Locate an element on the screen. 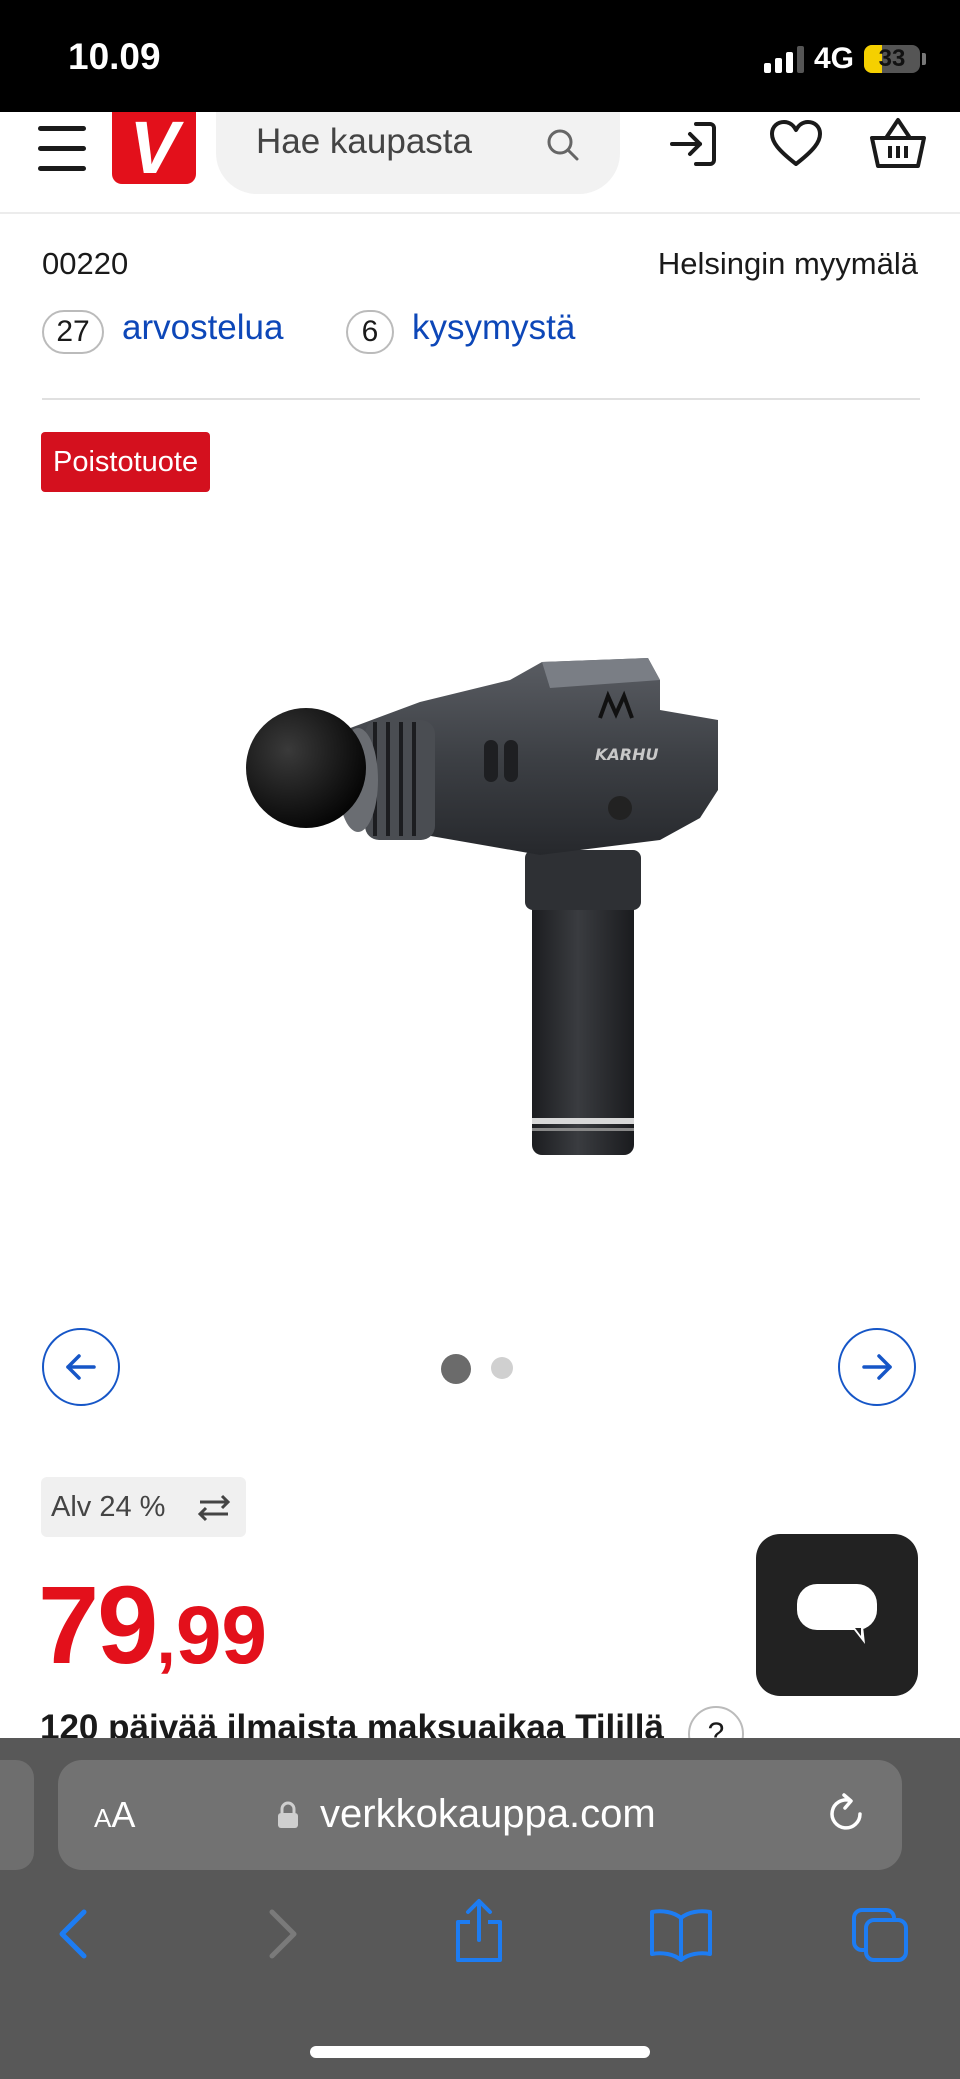 This screenshot has width=960, height=2079. battery-level: 33 is located at coordinates (892, 58).